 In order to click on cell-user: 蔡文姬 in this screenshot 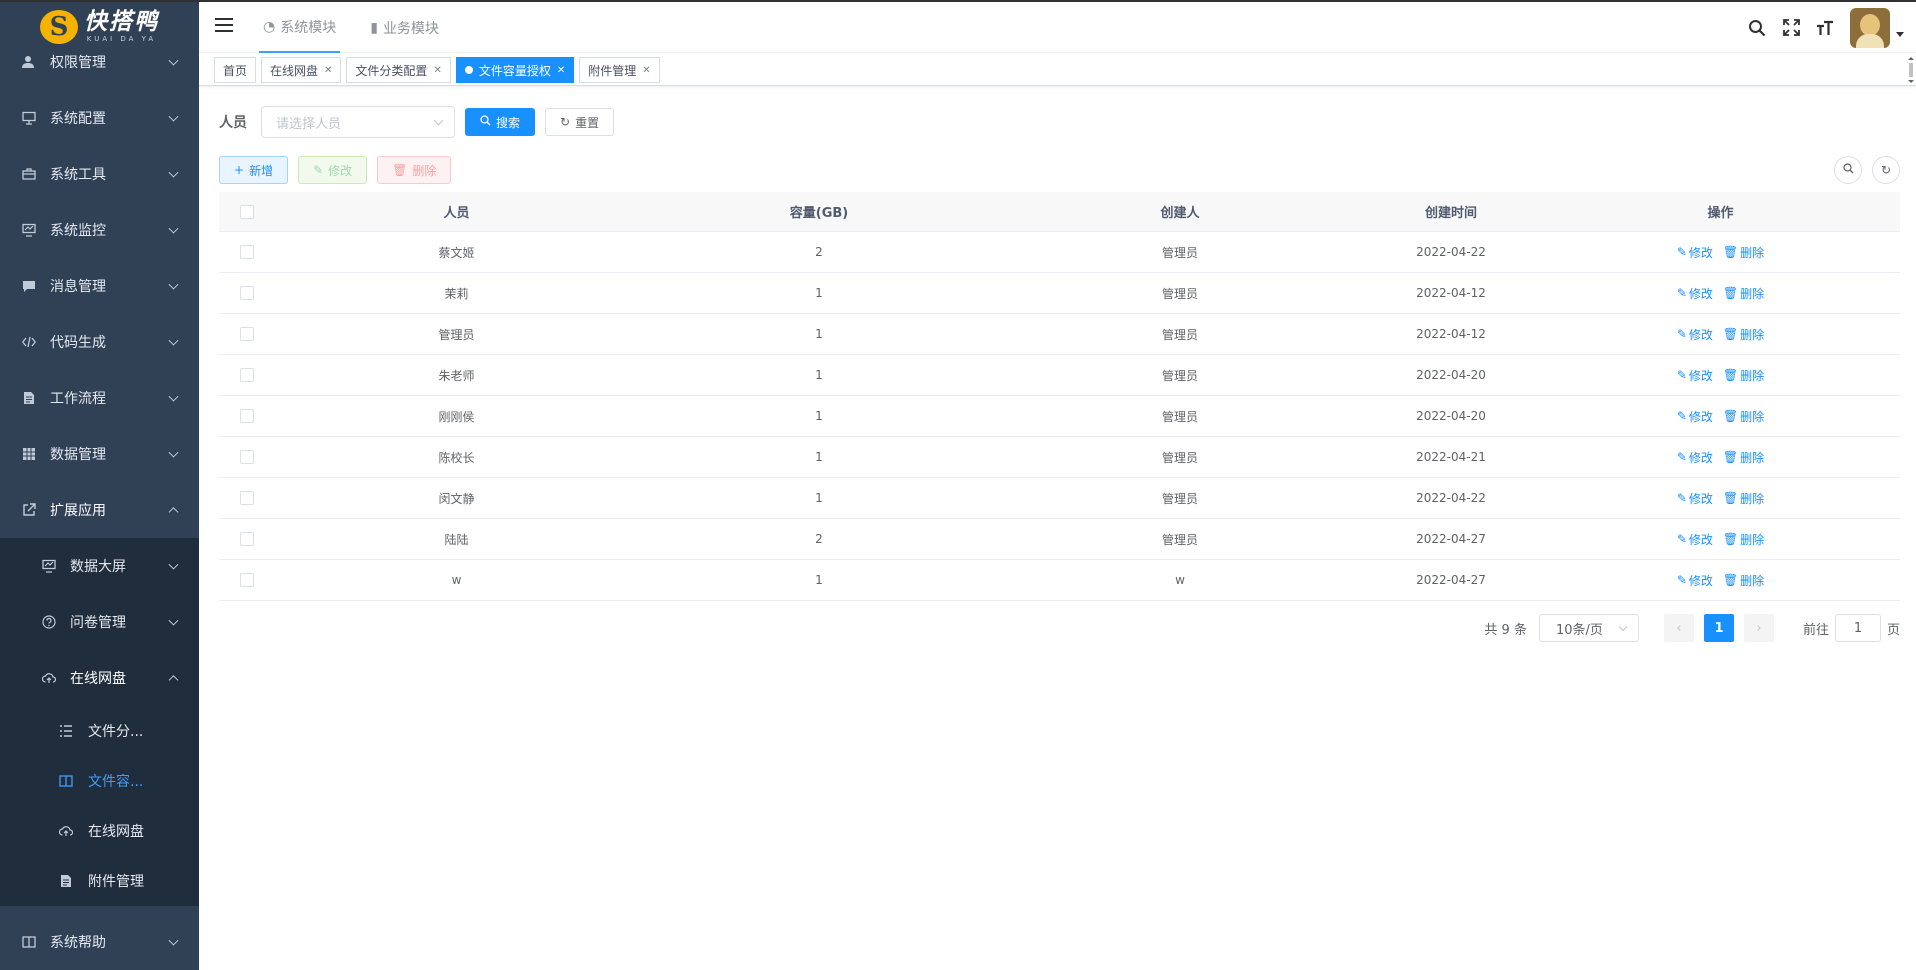, I will do `click(456, 252)`.